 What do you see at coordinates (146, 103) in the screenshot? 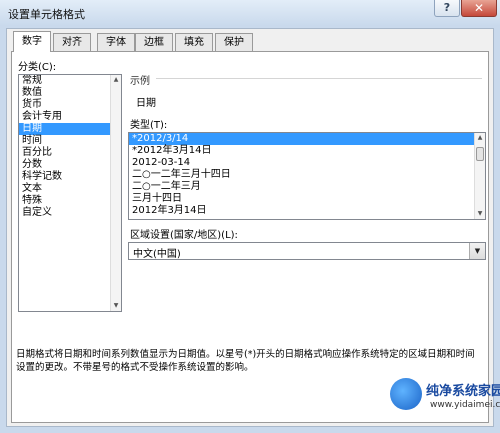
I see `sample-value: 日期` at bounding box center [146, 103].